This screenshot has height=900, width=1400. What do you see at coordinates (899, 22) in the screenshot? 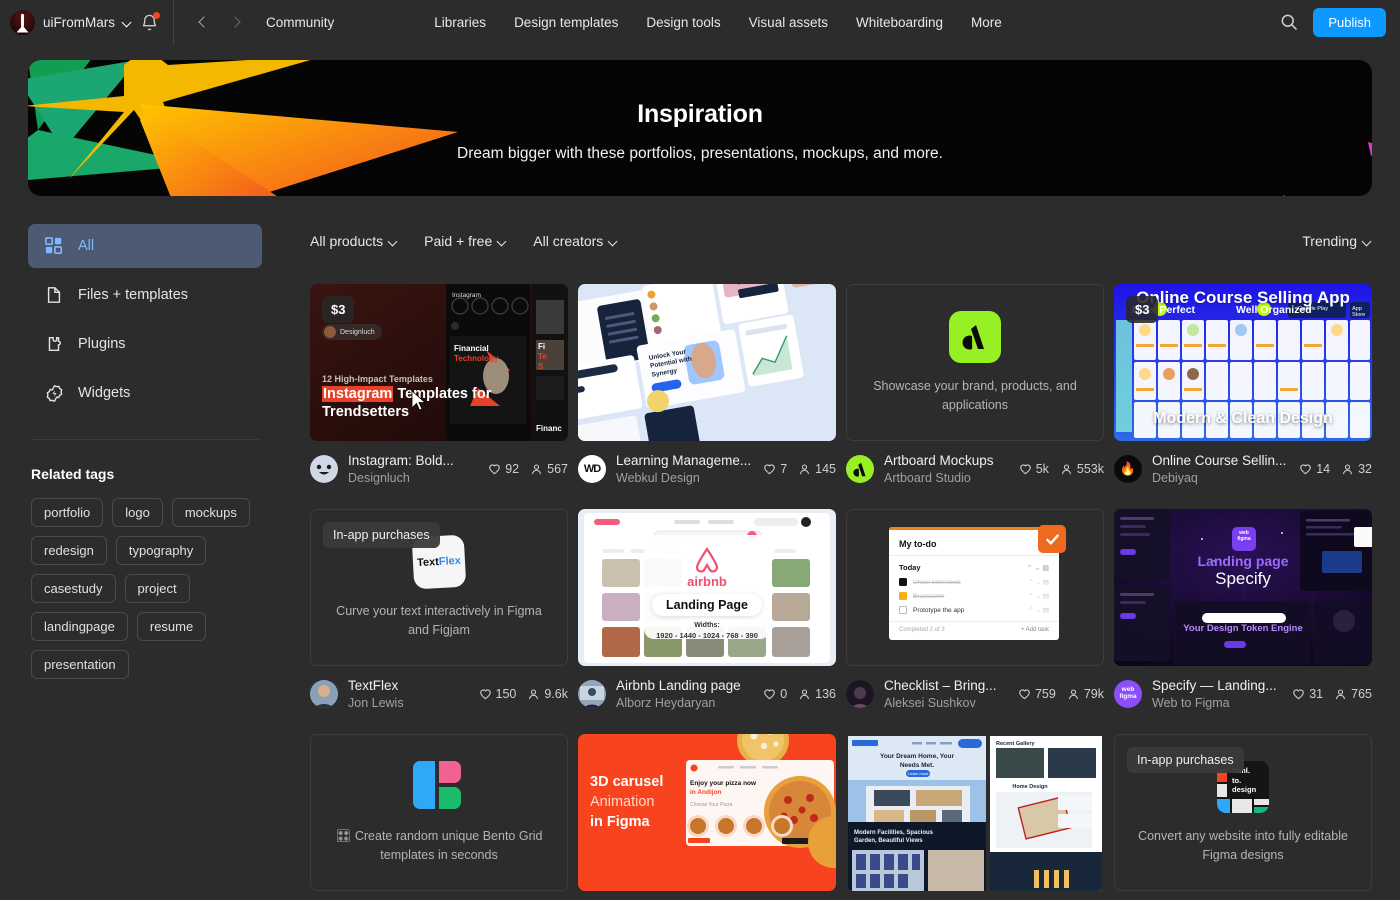
I see `nav-item-whiteboarding: Whiteboarding` at bounding box center [899, 22].